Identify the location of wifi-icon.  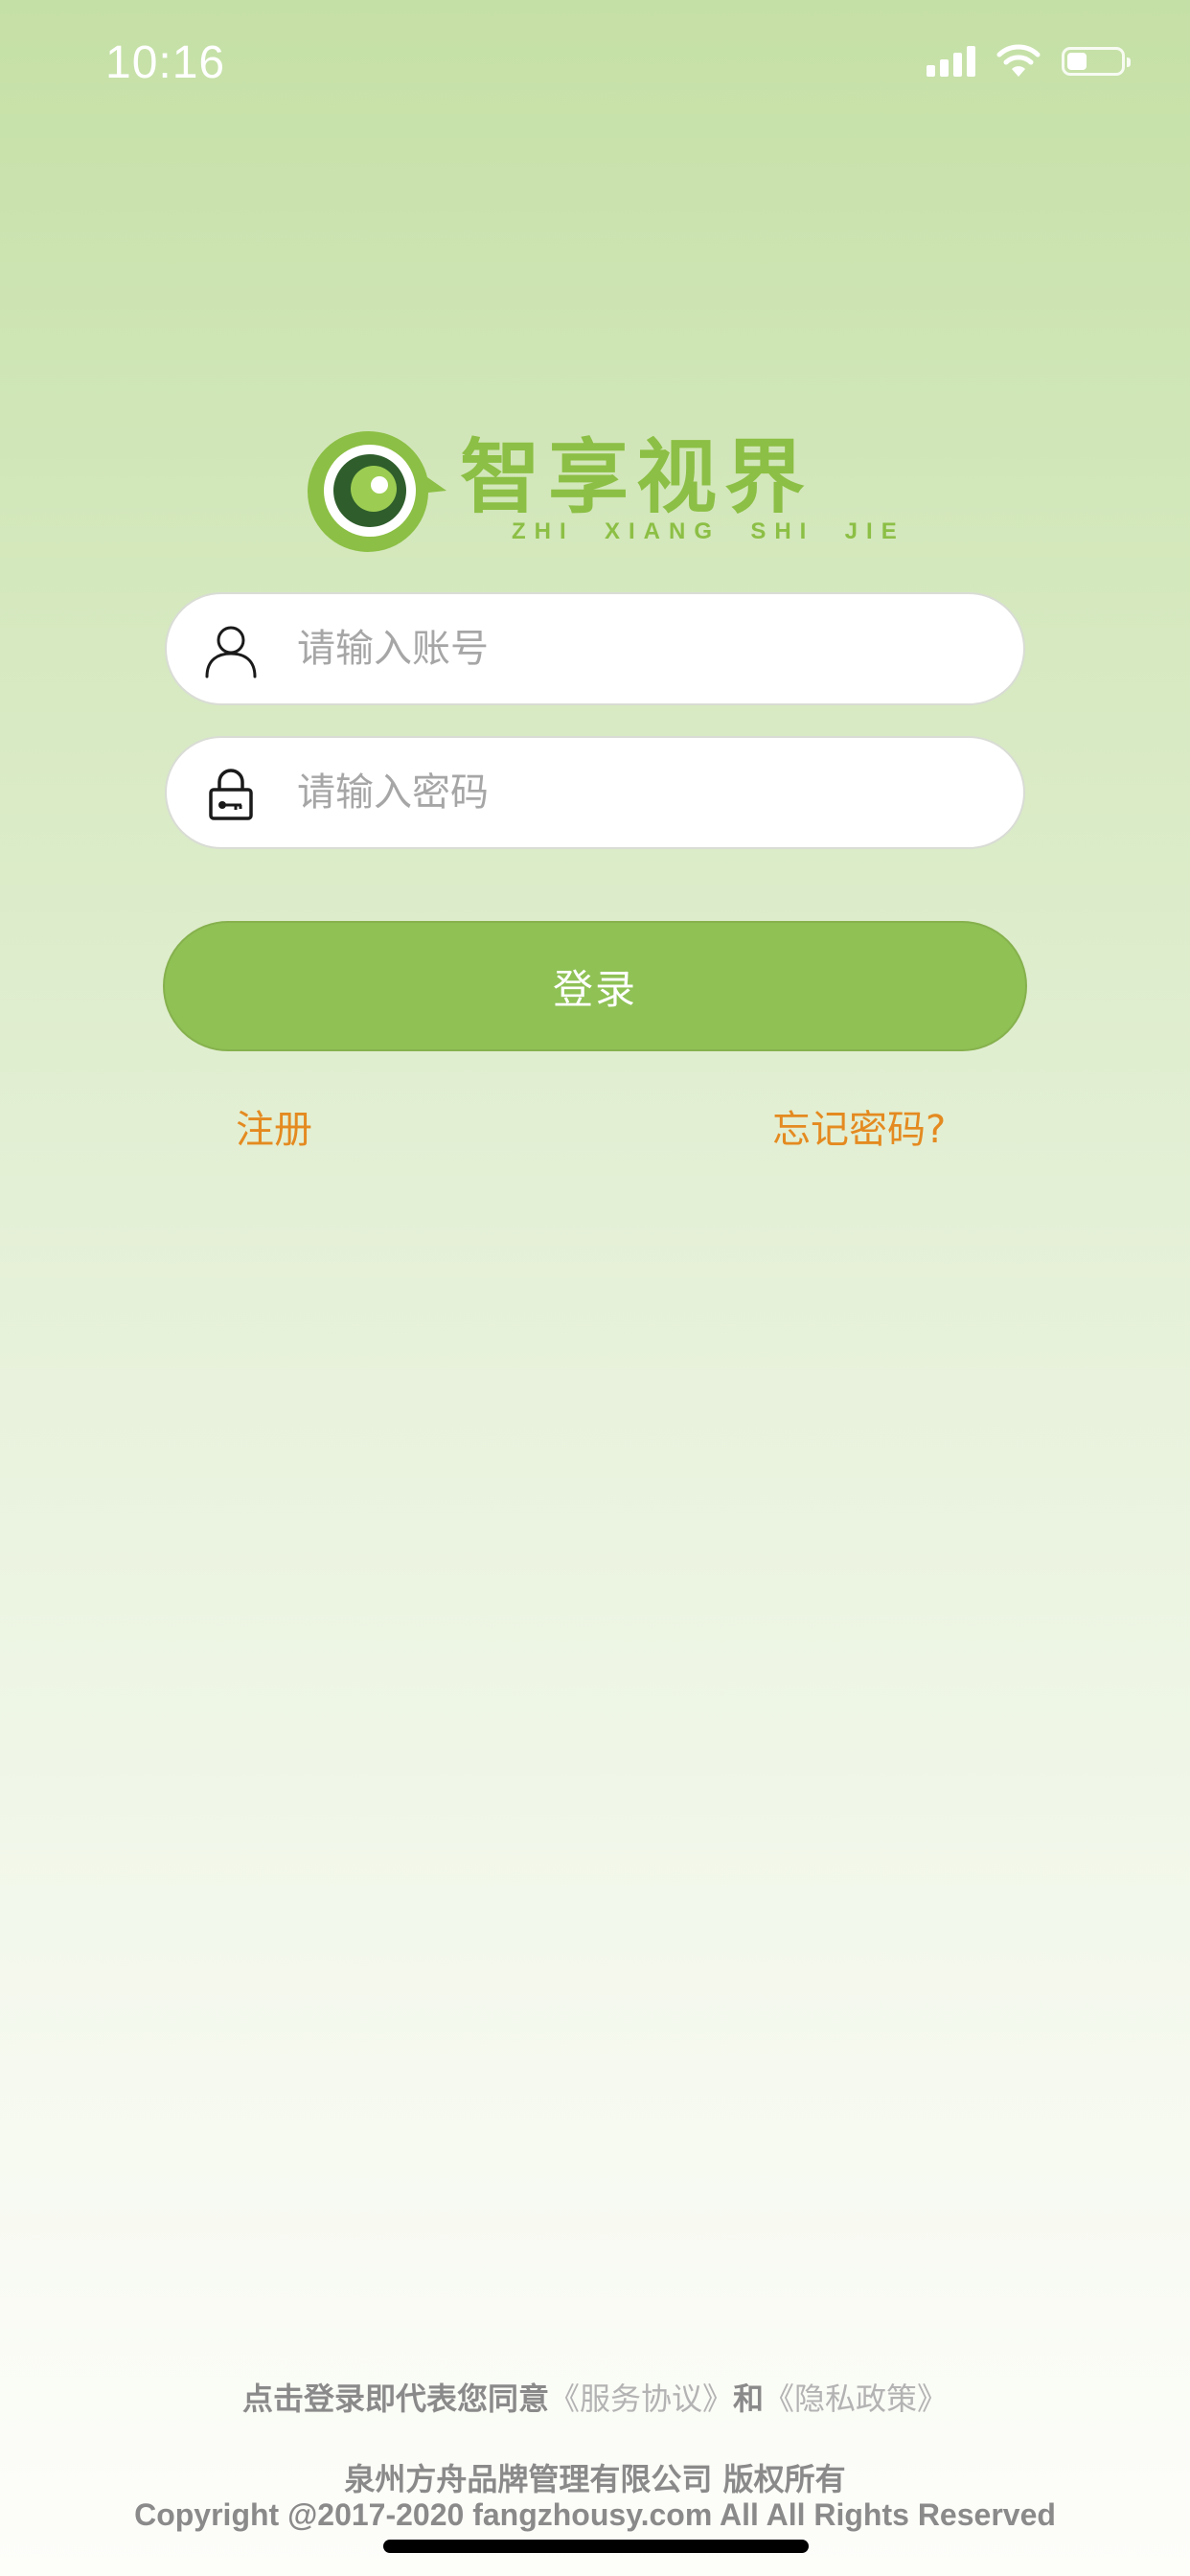
(1018, 60).